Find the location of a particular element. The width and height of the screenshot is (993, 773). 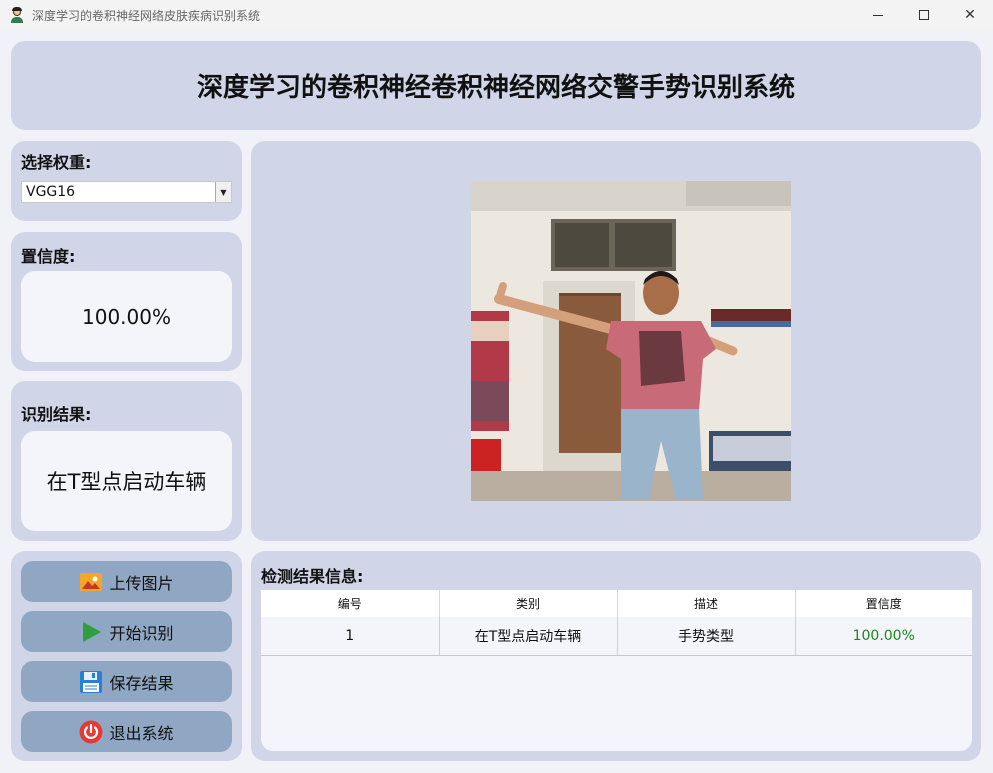

results-table: 编号 类别 描述 置信度 1 在T型点启动车辆 手势类型 100.00% is located at coordinates (616, 670).